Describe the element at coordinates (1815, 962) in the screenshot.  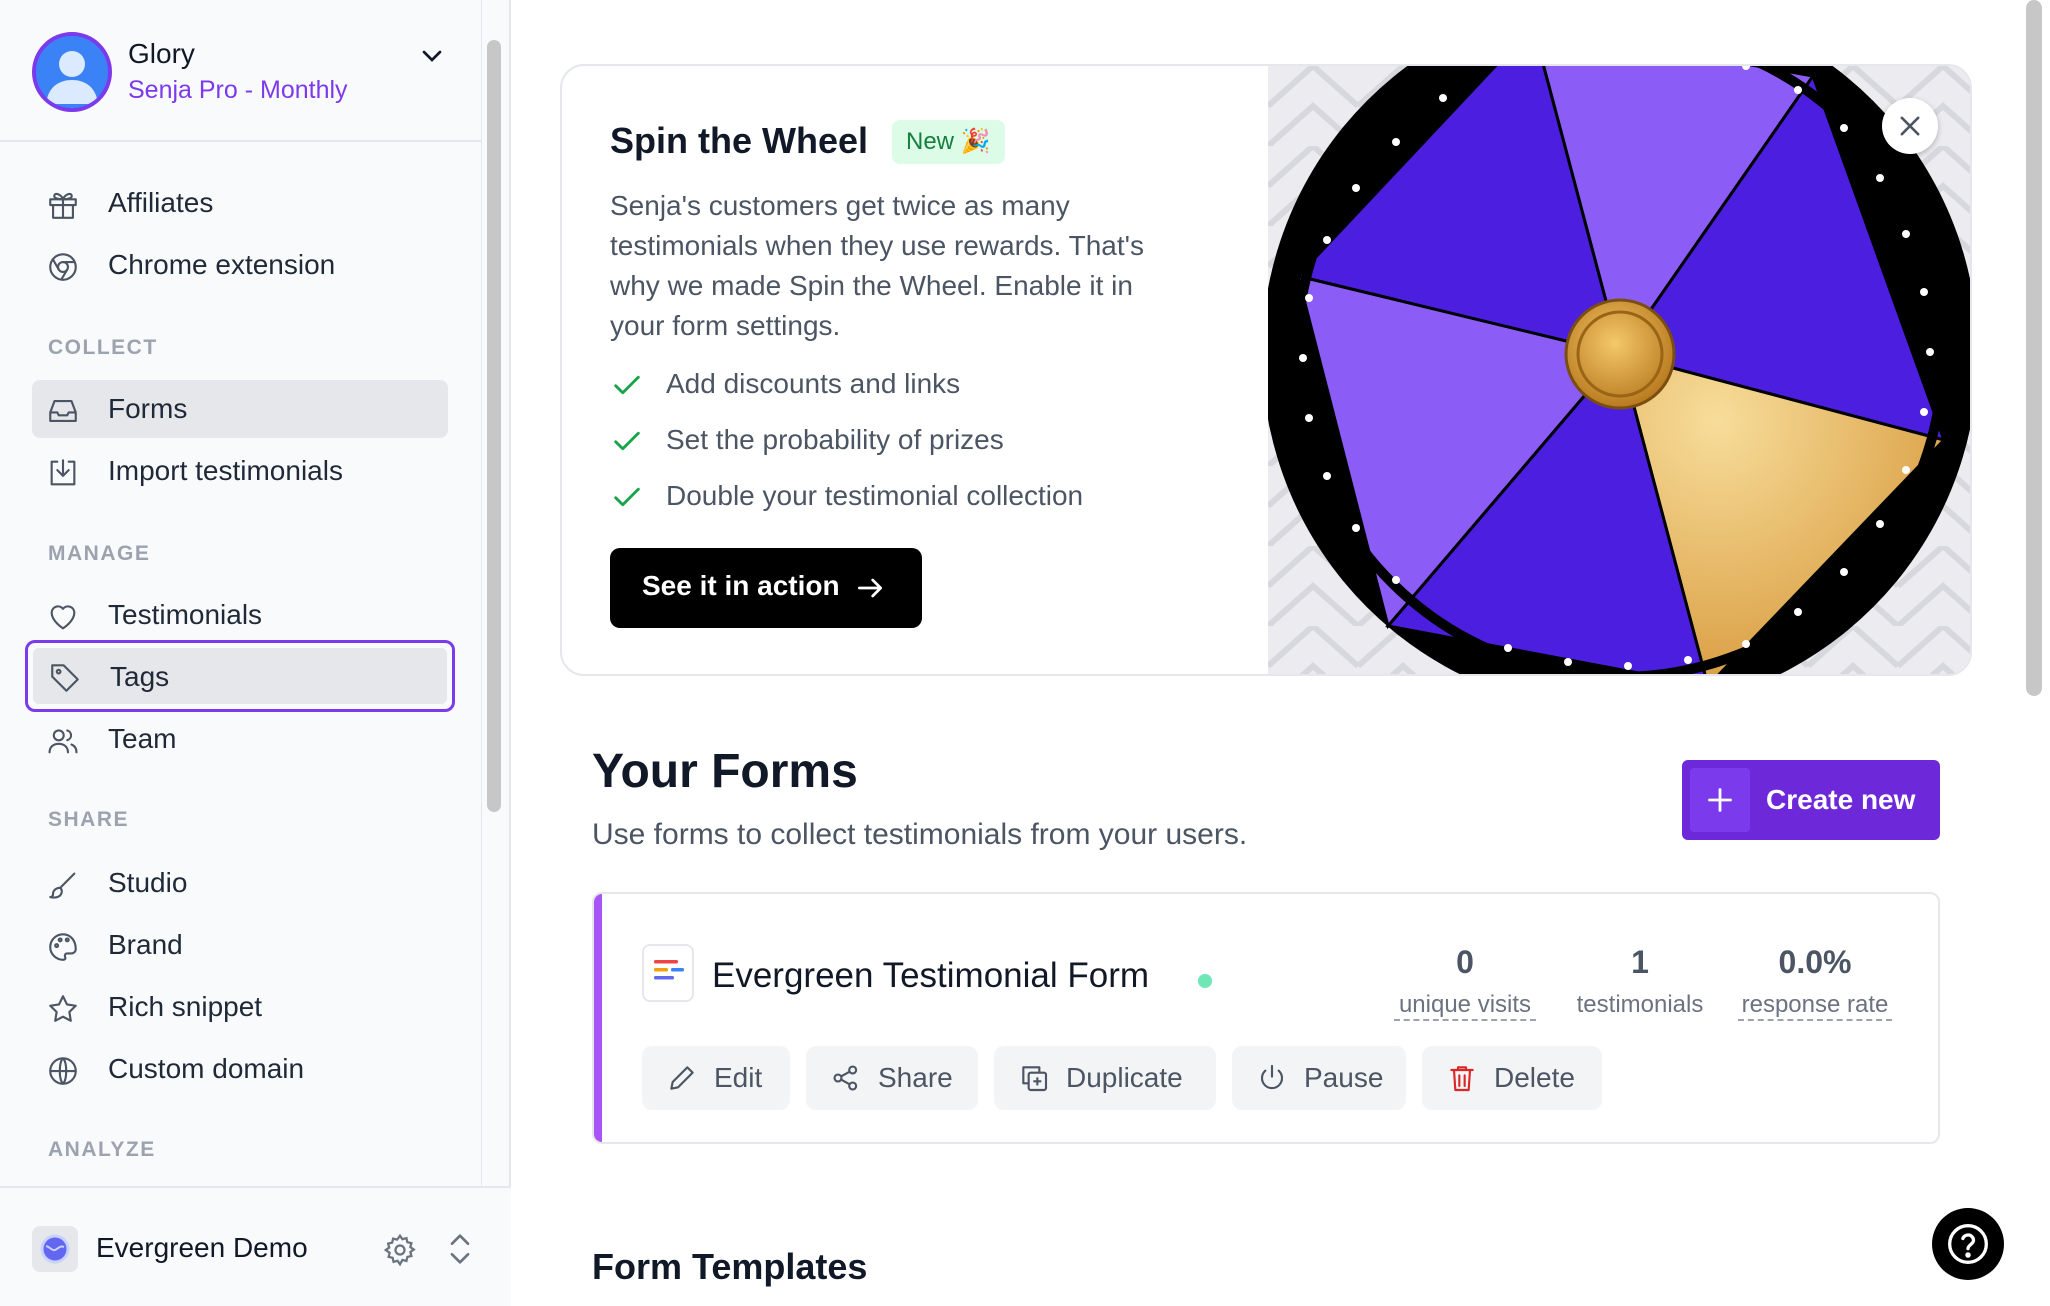
I see `stat-value: 0.0%` at that location.